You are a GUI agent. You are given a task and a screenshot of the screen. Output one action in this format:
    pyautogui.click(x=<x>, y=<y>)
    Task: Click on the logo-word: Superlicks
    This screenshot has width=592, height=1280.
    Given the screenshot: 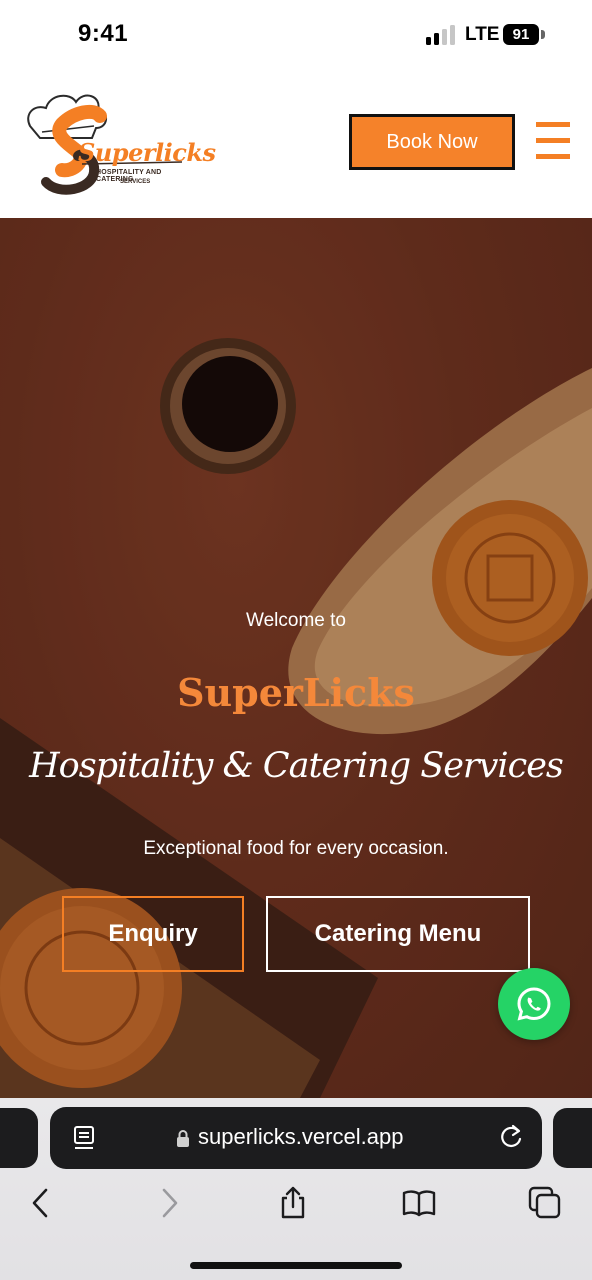 What is the action you would take?
    pyautogui.click(x=147, y=152)
    